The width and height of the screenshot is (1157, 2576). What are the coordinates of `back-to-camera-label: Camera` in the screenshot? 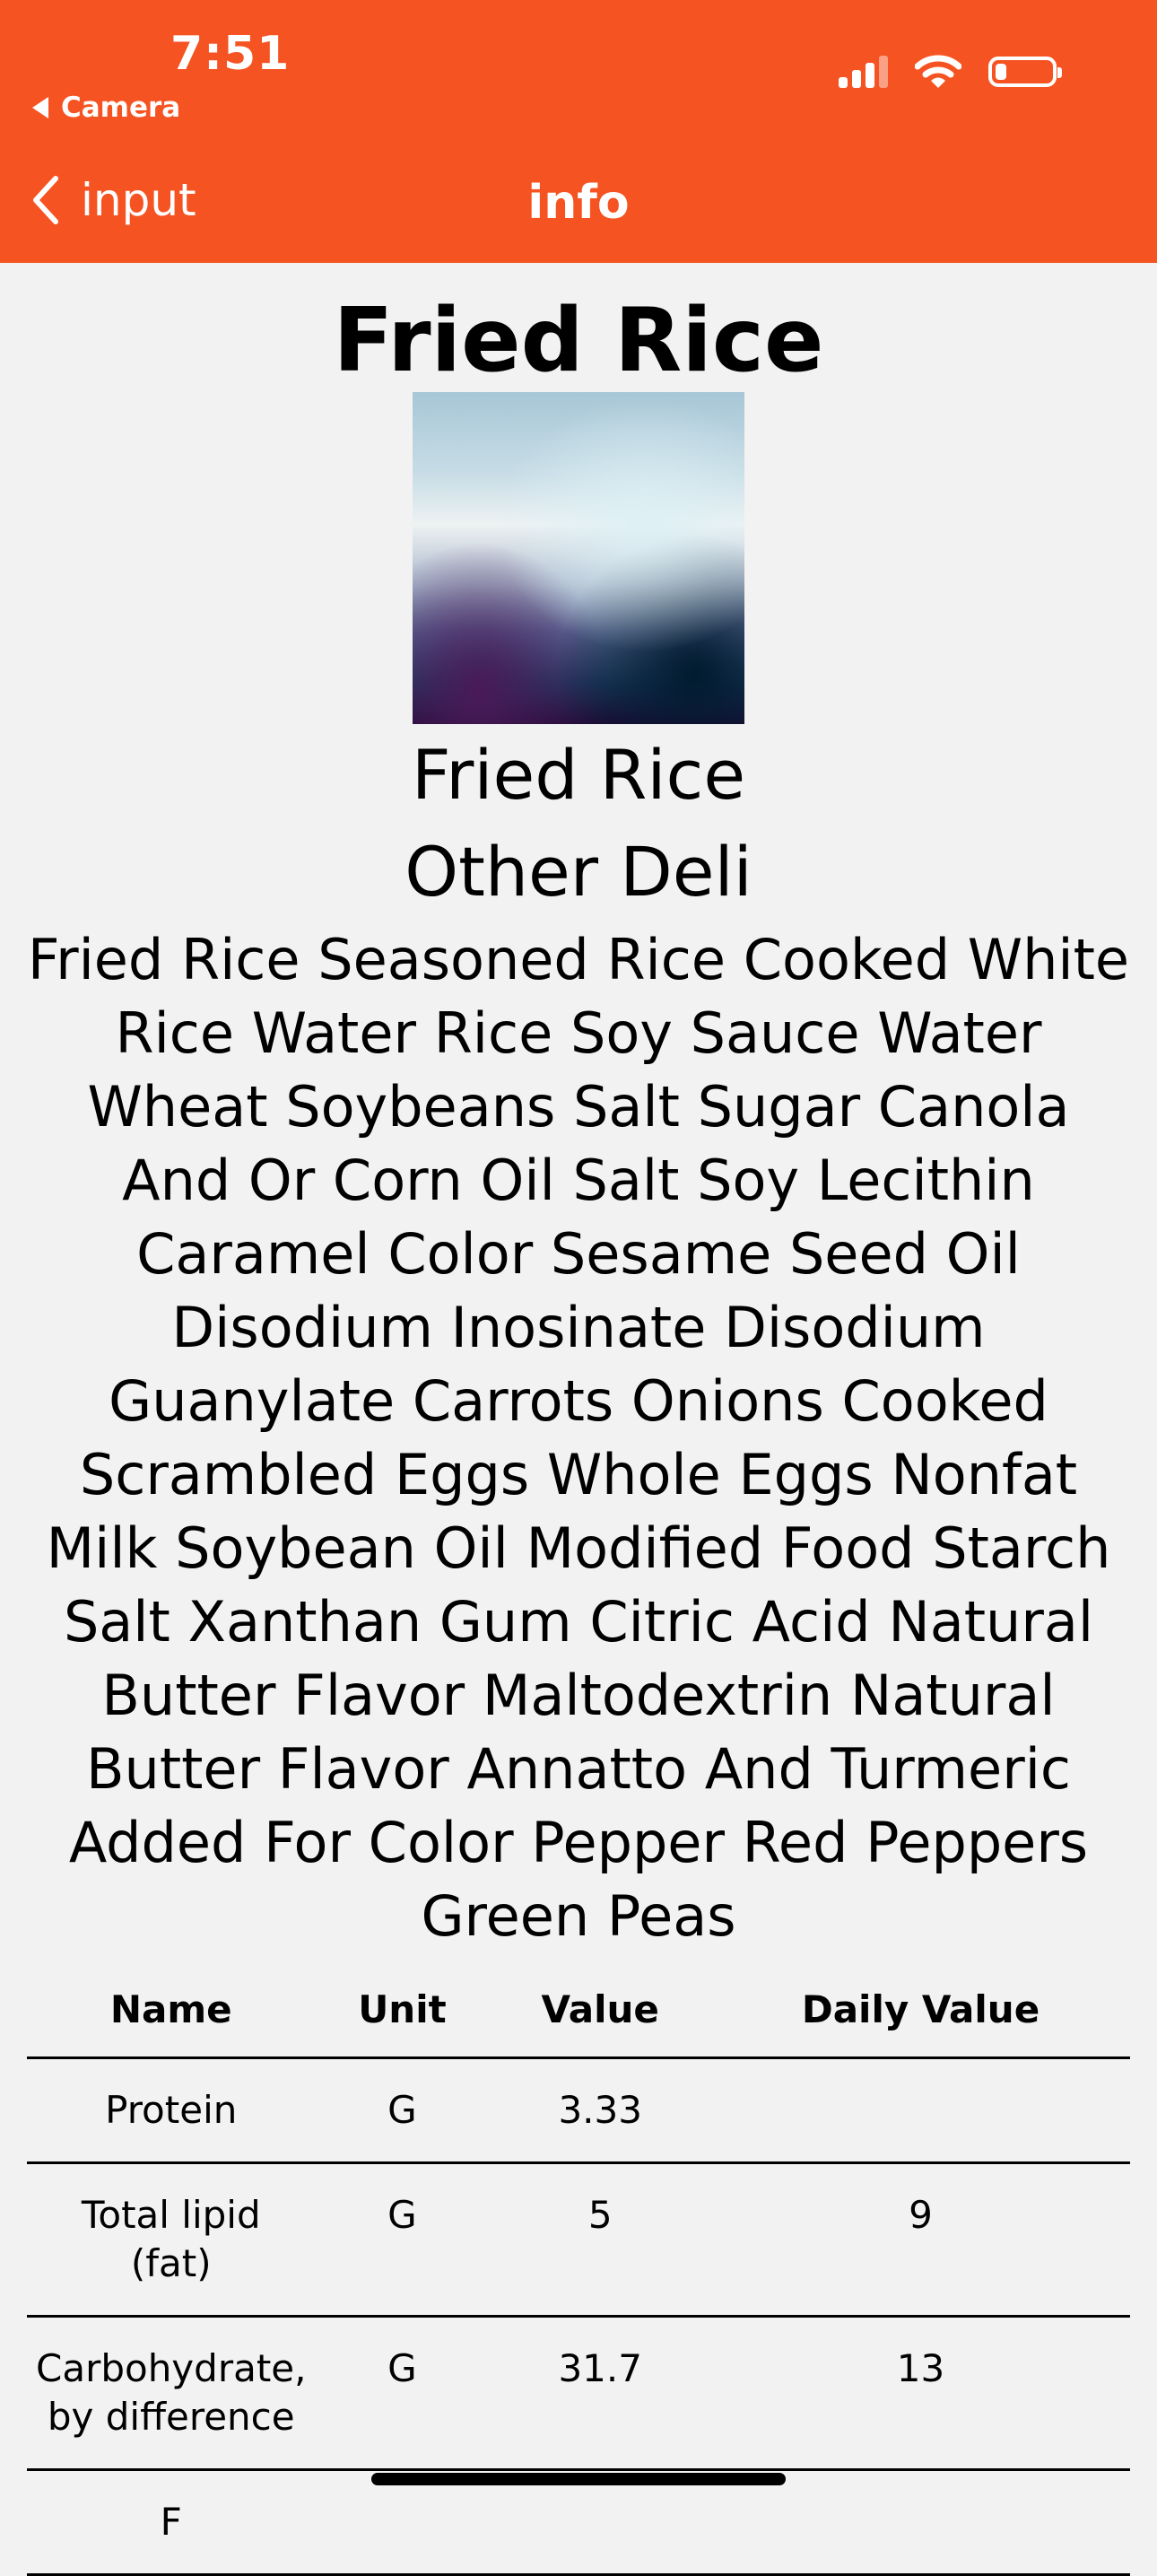 It's located at (121, 108).